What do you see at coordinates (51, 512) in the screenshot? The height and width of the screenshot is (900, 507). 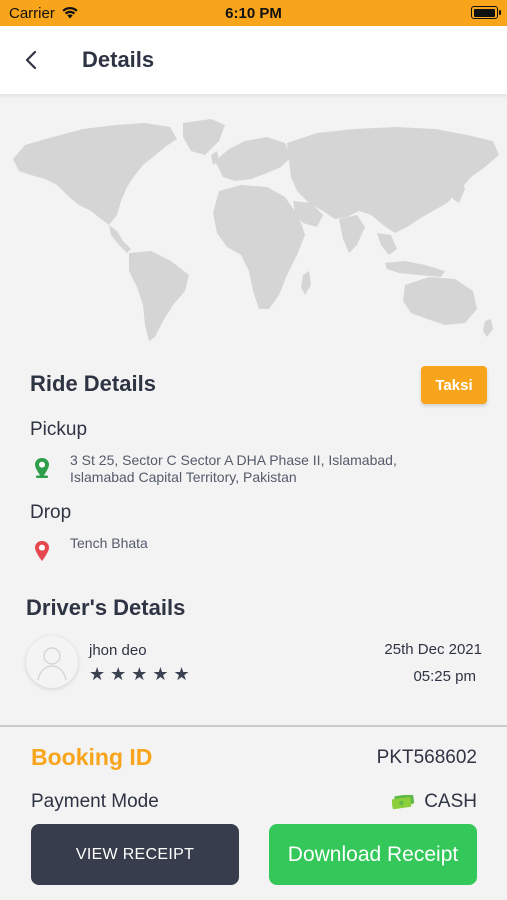 I see `drop-label: Drop` at bounding box center [51, 512].